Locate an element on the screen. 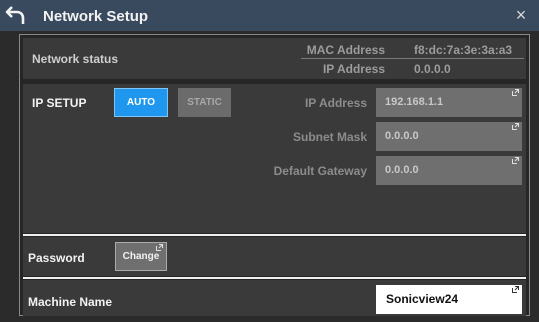  ip-address-label: IP Address is located at coordinates (335, 103).